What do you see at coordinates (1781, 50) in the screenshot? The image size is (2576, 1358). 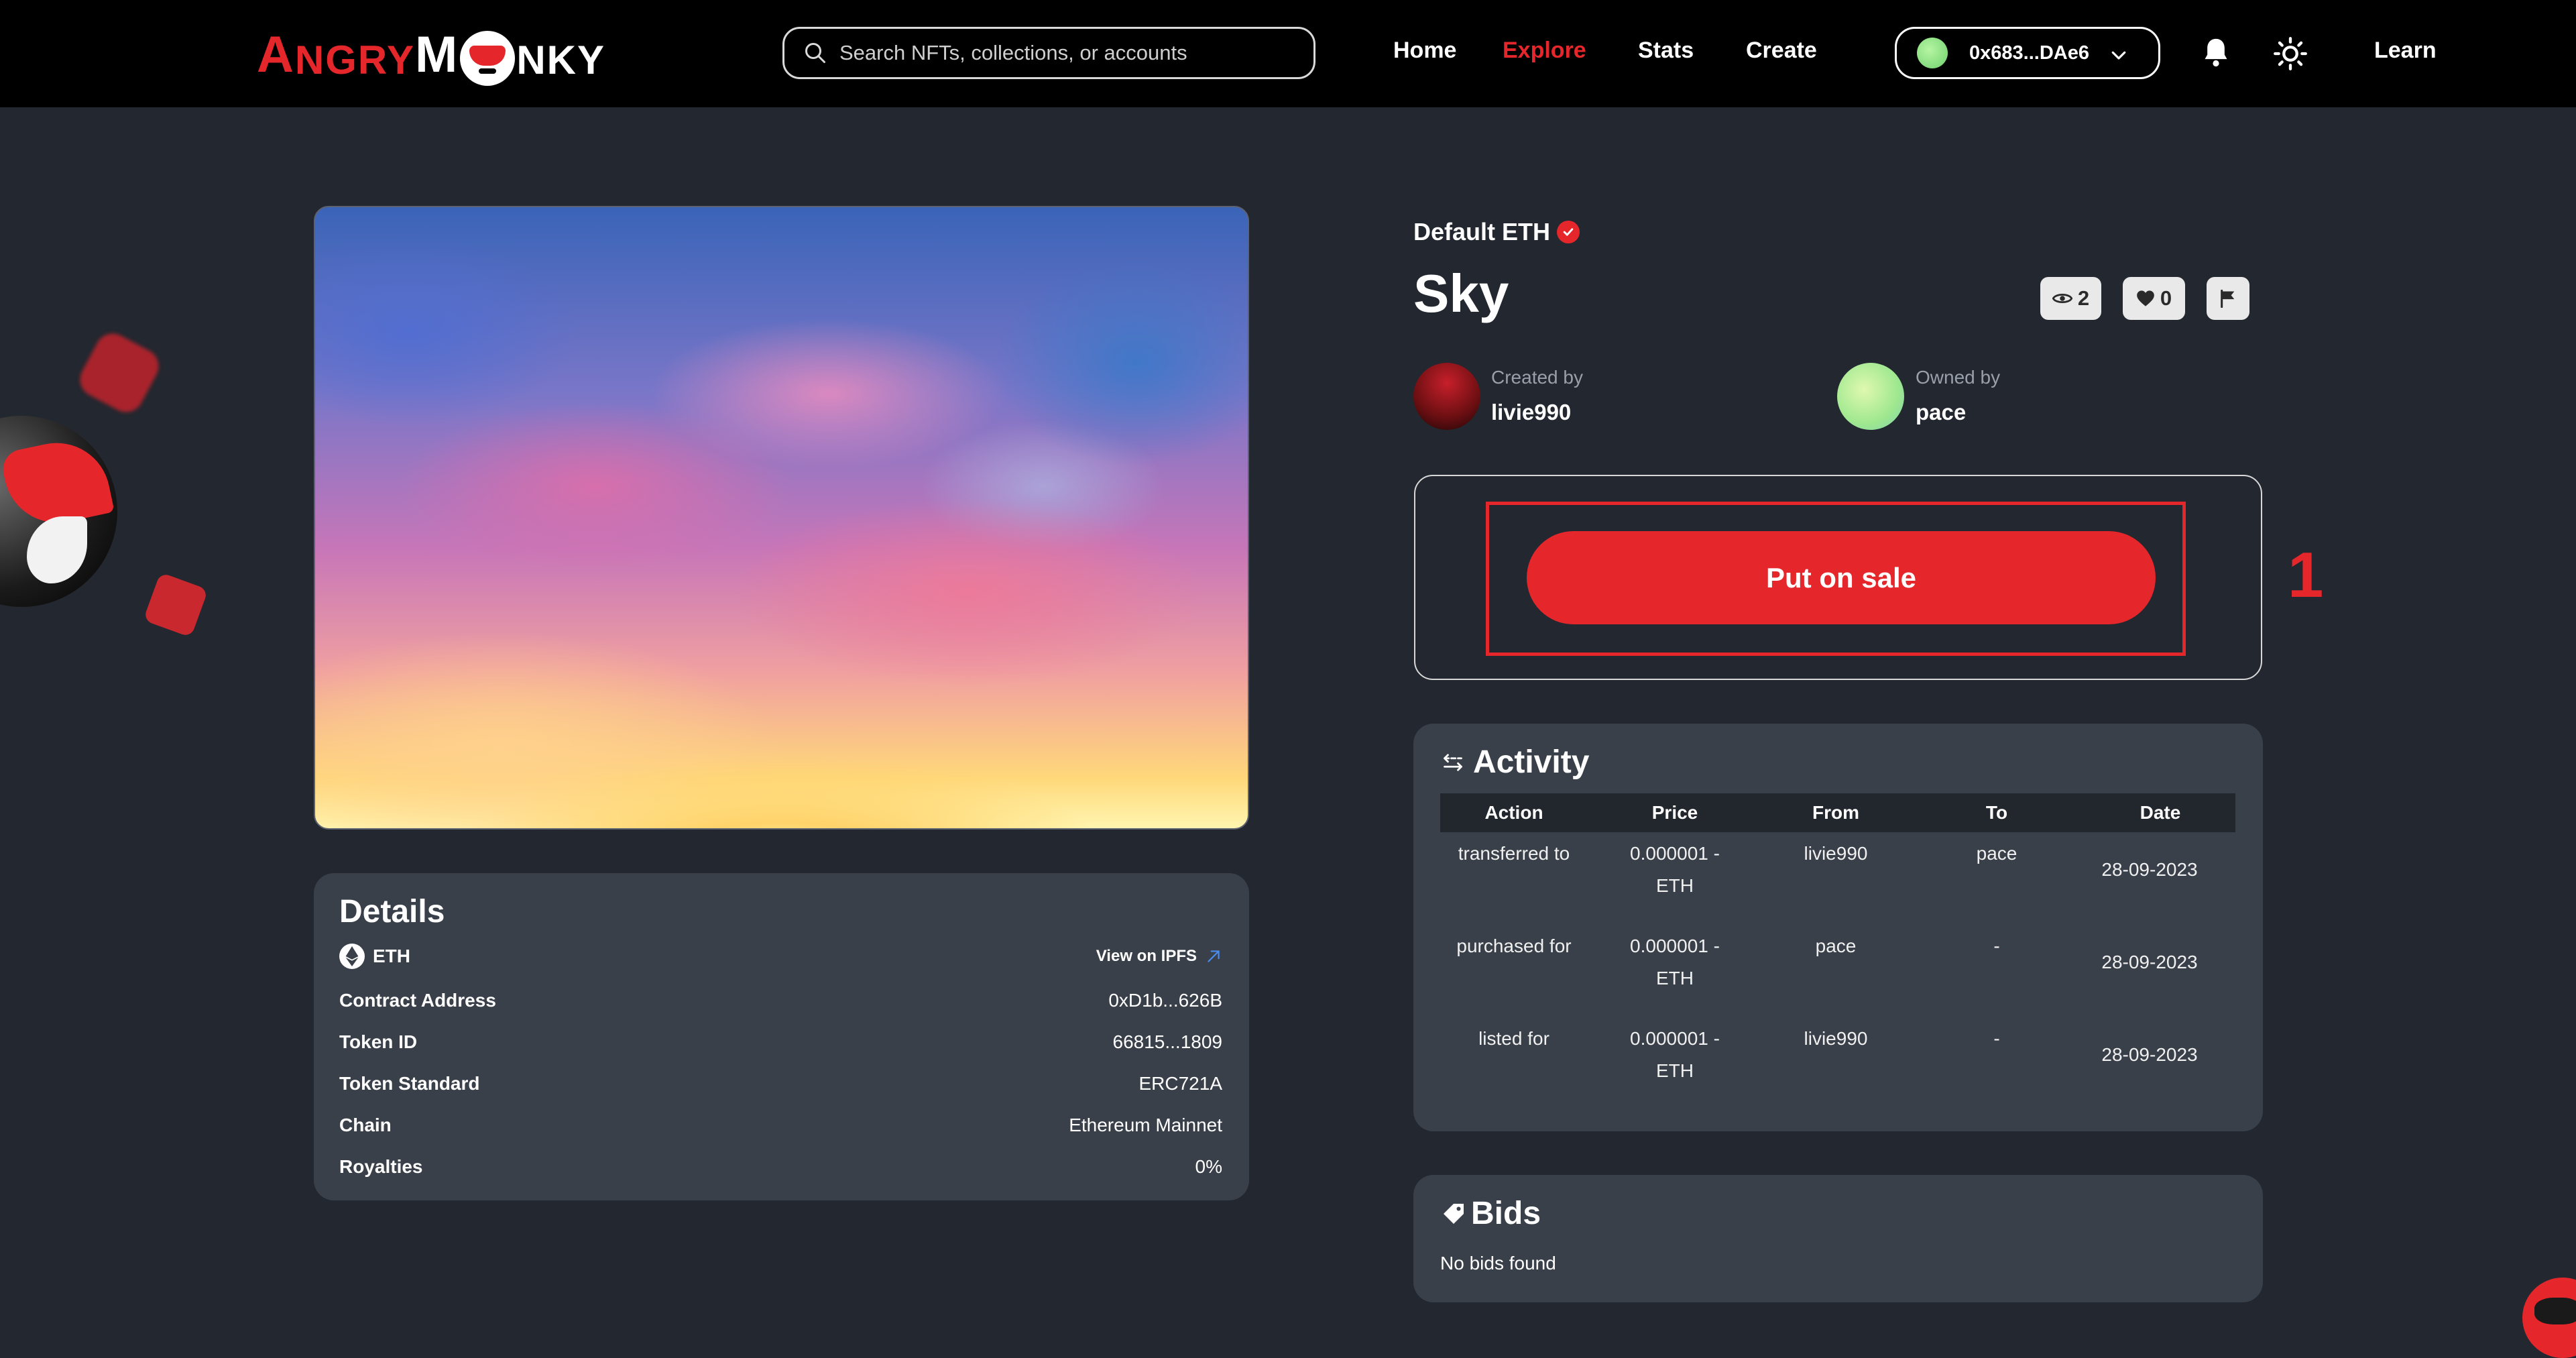 I see `nav-create: Create` at bounding box center [1781, 50].